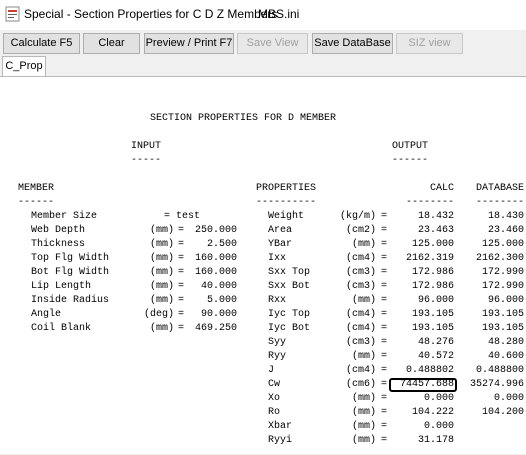  Describe the element at coordinates (499, 370) in the screenshot. I see `property-row-database: 0.488800` at that location.